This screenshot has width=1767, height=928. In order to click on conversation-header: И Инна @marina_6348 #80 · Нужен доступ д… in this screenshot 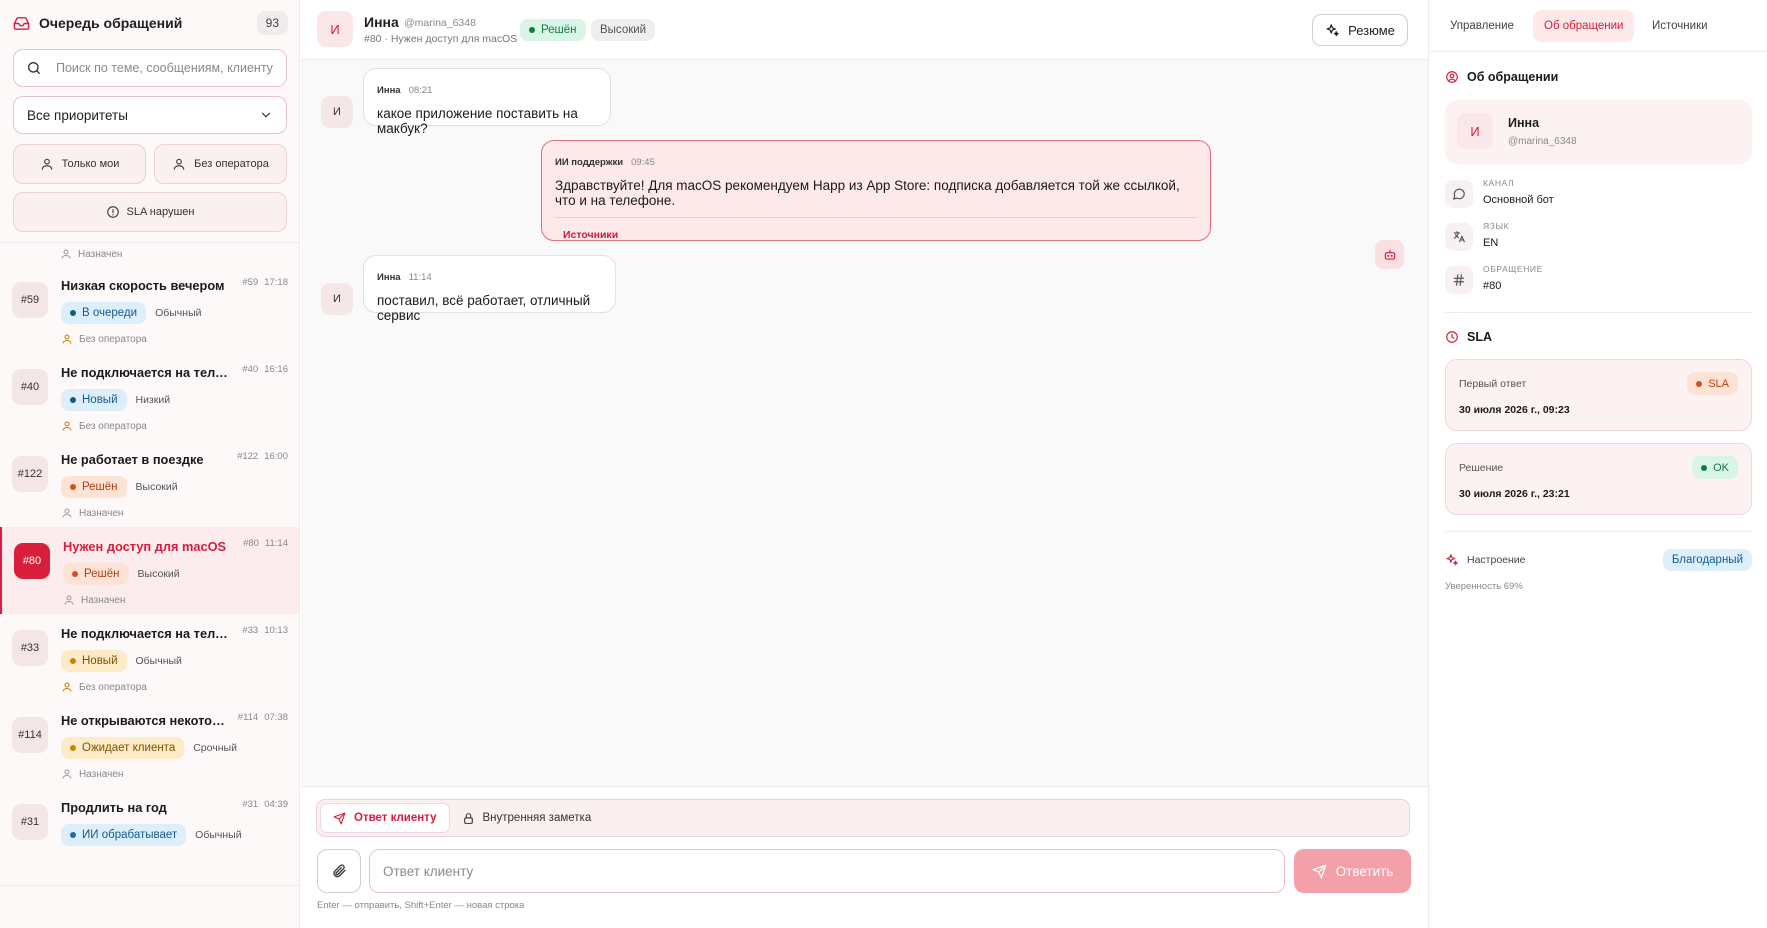, I will do `click(864, 30)`.